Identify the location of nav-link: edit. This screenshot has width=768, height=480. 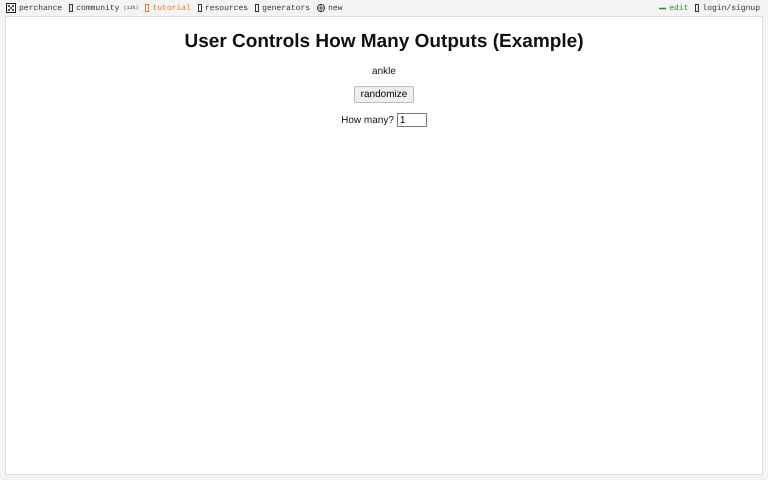
(673, 8).